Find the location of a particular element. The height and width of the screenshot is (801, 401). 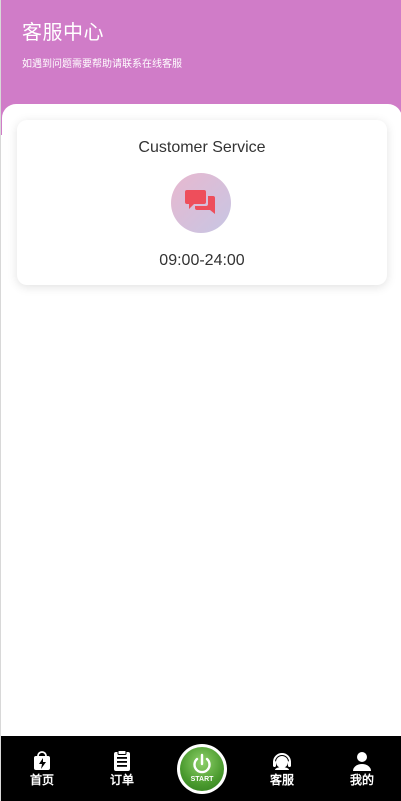

order-list-icon is located at coordinates (122, 760).